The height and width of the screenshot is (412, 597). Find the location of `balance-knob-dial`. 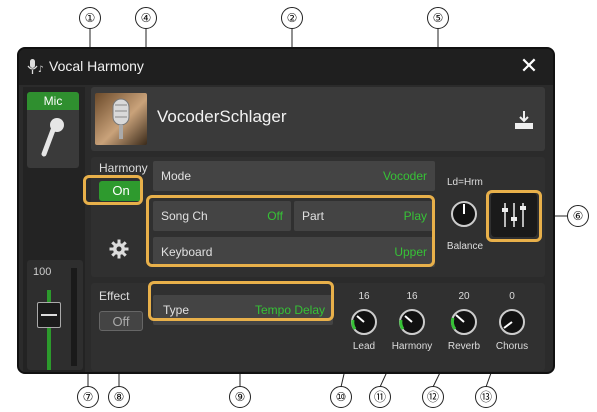

balance-knob-dial is located at coordinates (464, 214).